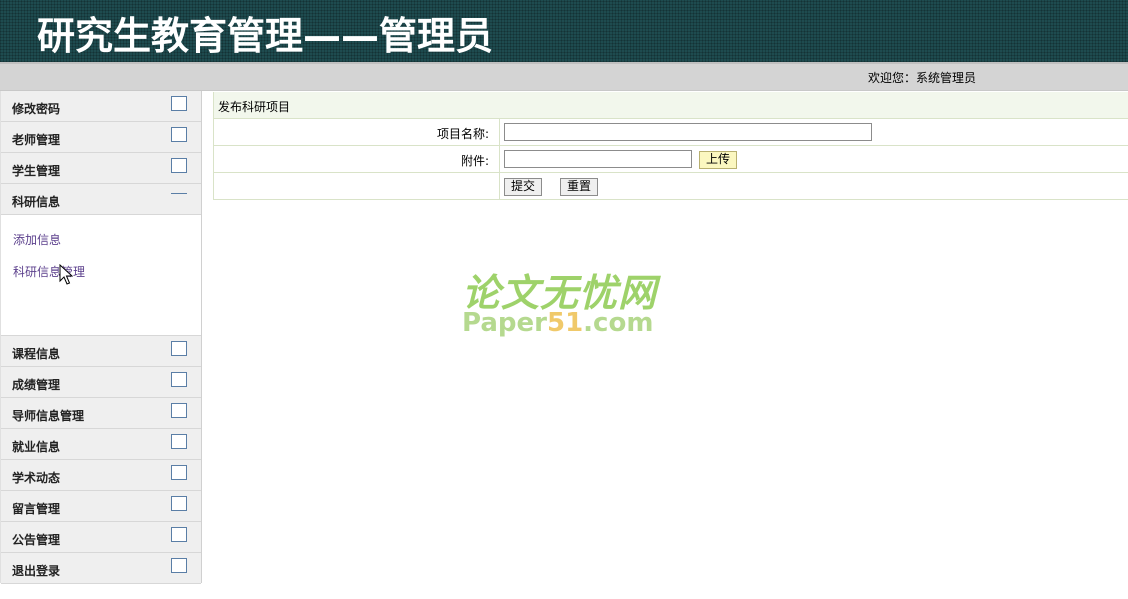  I want to click on attachment-row: 附件: 上传, so click(671, 159).